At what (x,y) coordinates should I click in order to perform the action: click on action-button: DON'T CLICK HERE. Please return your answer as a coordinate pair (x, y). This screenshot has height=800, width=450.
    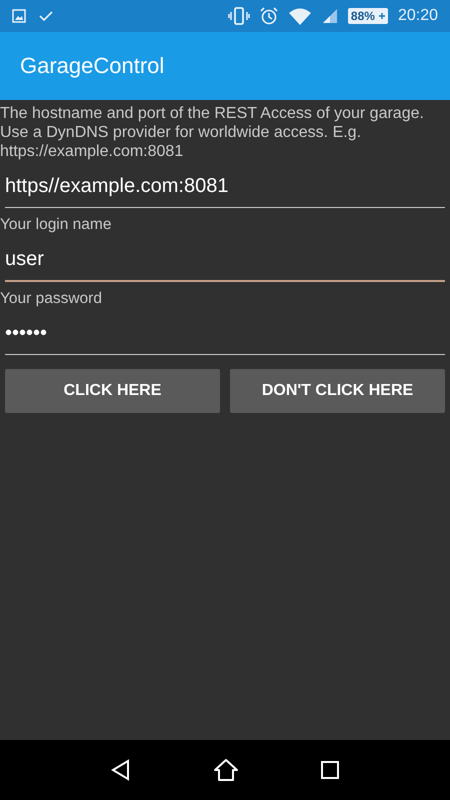
    Looking at the image, I should click on (337, 391).